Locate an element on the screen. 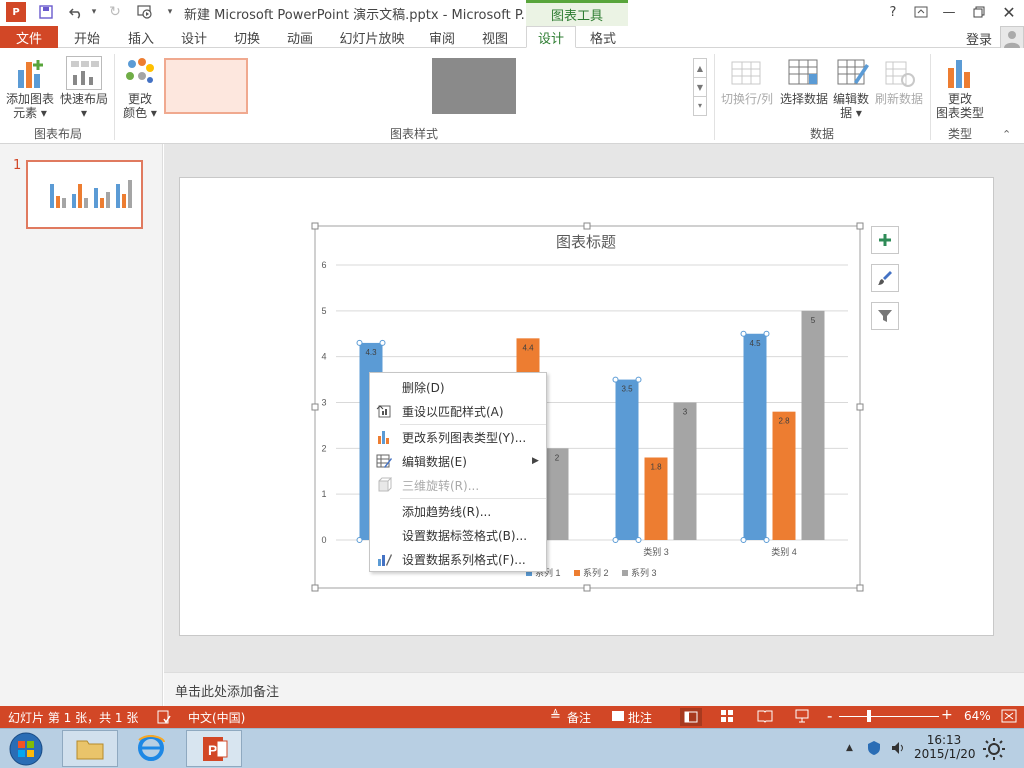 This screenshot has height=768, width=1024. tab-view: 视图 is located at coordinates (495, 37).